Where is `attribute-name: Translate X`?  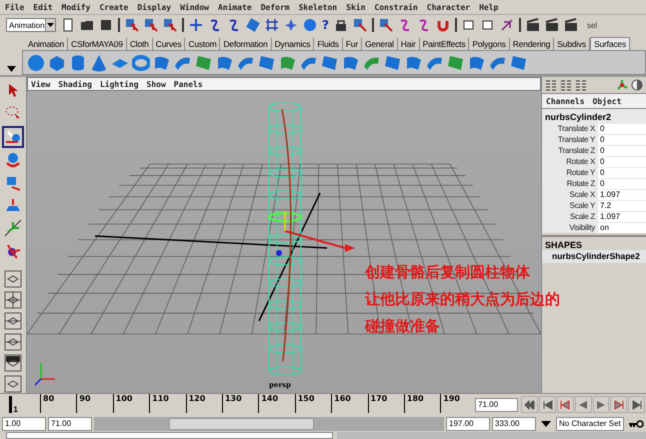 attribute-name: Translate X is located at coordinates (570, 128).